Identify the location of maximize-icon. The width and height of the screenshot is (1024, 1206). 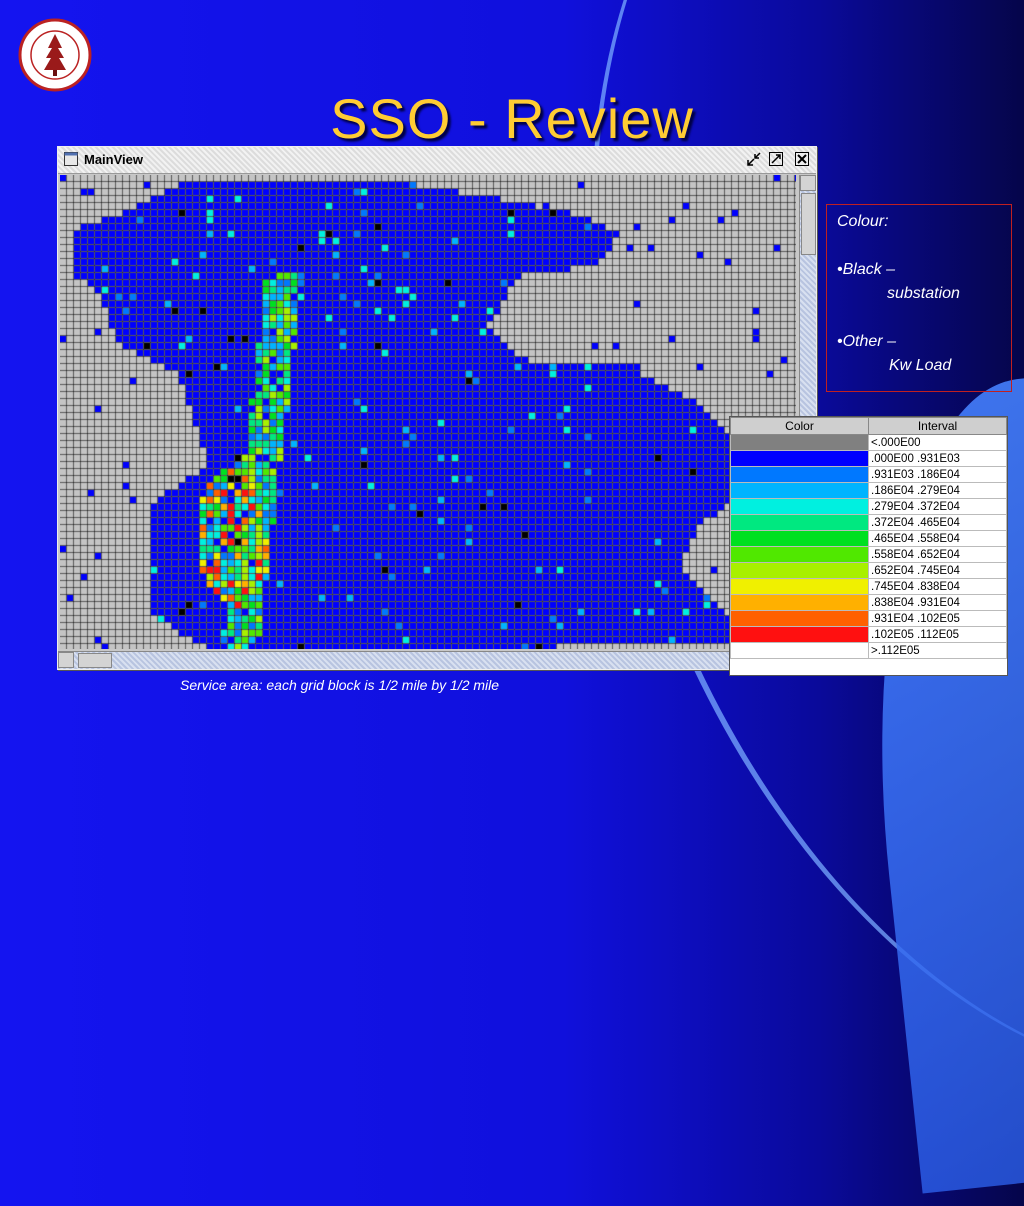
(776, 159).